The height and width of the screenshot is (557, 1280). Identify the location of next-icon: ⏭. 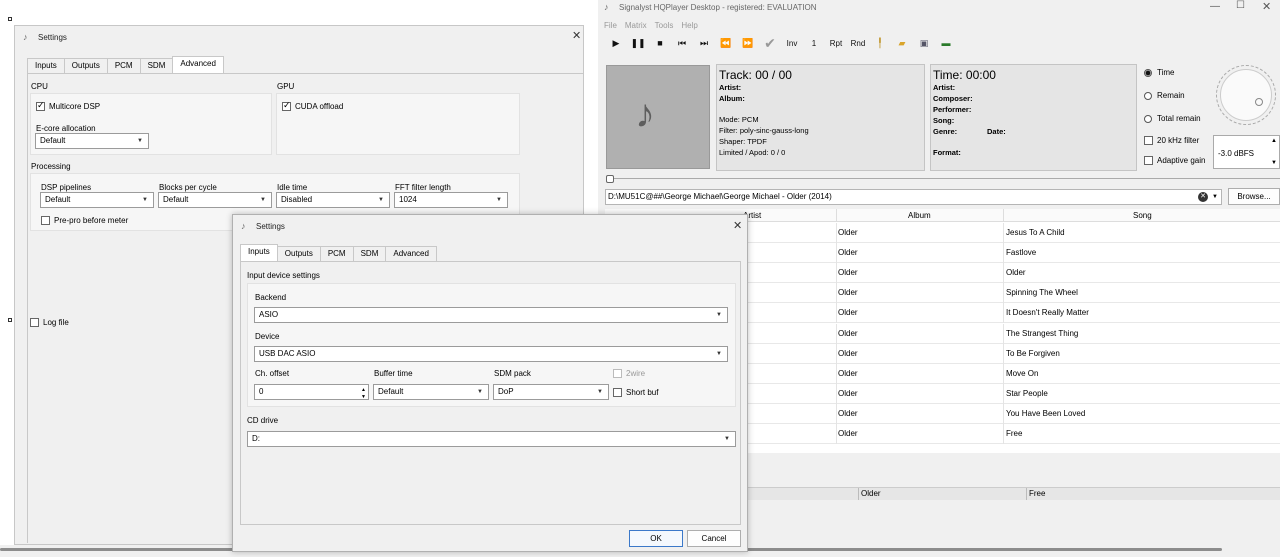
(704, 43).